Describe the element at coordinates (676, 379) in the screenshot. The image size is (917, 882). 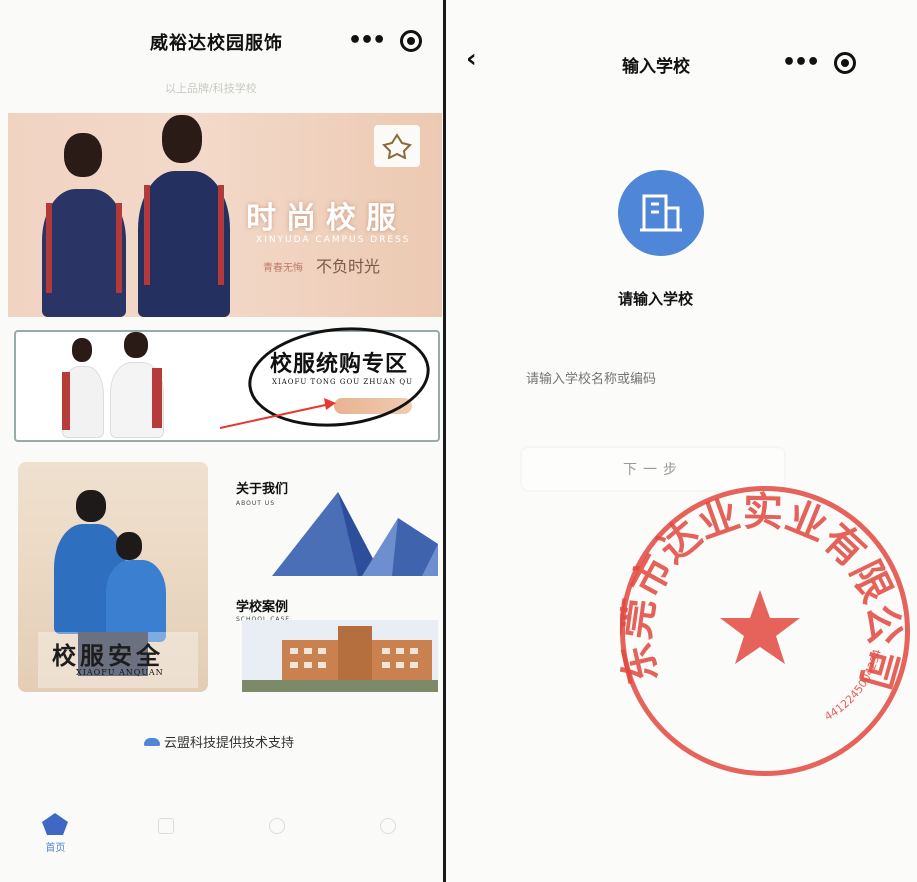
I see `school-name-input` at that location.